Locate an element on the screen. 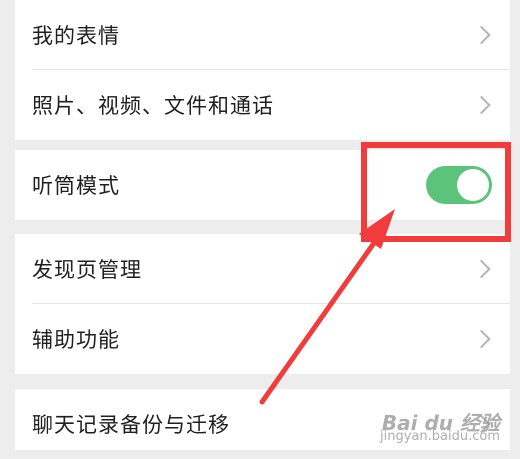  watermark-brand: Bai du 经验 is located at coordinates (440, 423).